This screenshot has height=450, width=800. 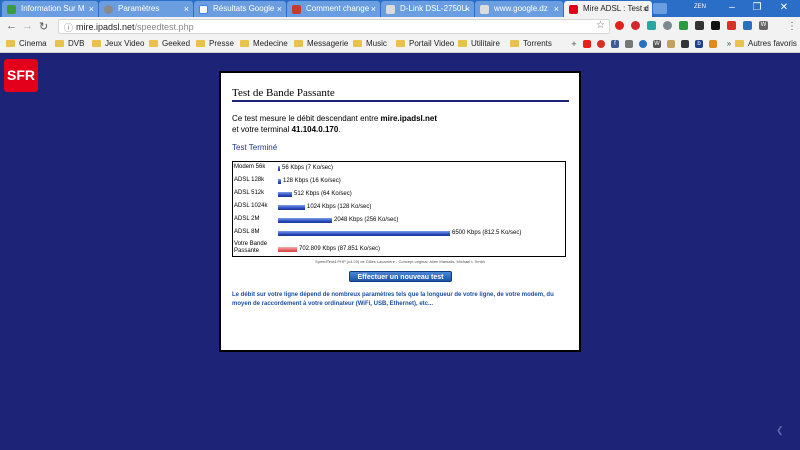 What do you see at coordinates (619, 25) in the screenshot?
I see `extension-red-icon` at bounding box center [619, 25].